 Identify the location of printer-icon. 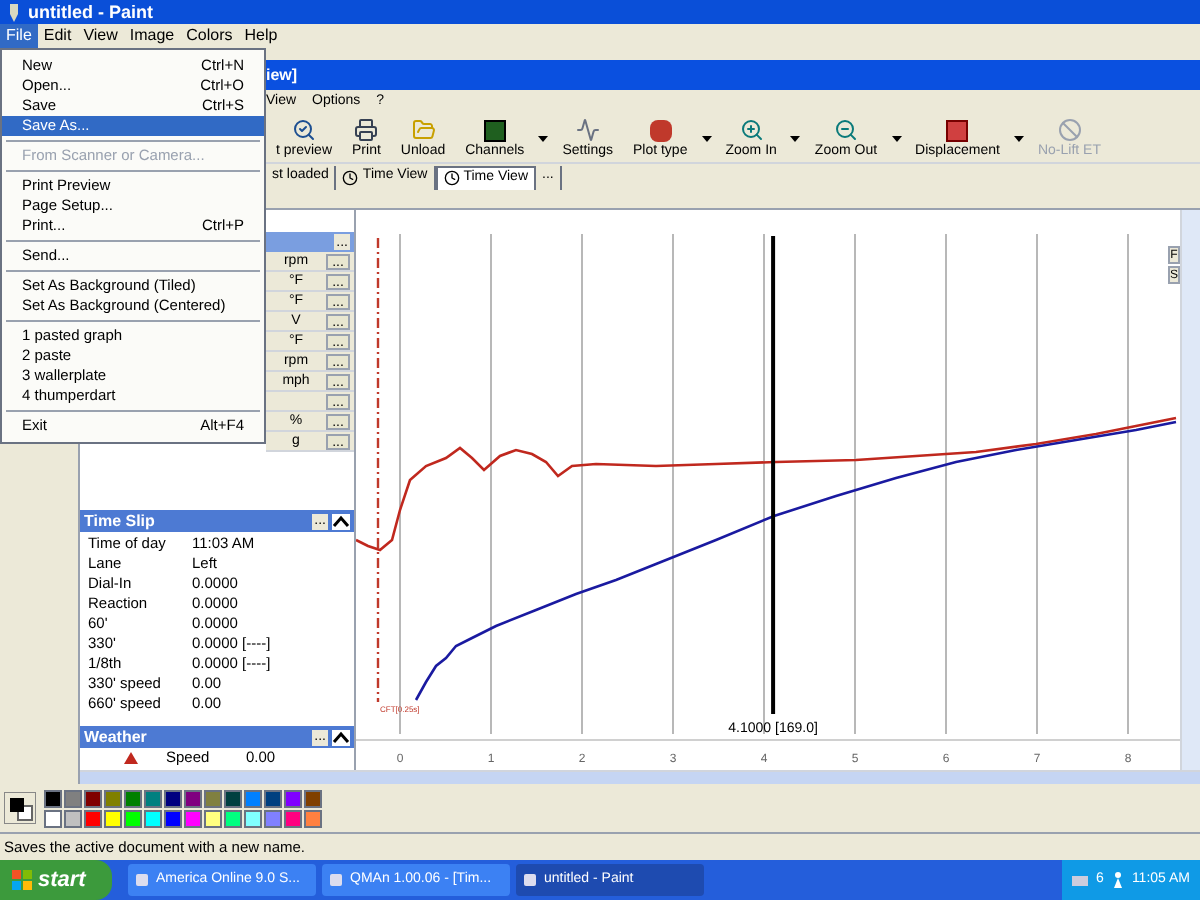
(366, 130).